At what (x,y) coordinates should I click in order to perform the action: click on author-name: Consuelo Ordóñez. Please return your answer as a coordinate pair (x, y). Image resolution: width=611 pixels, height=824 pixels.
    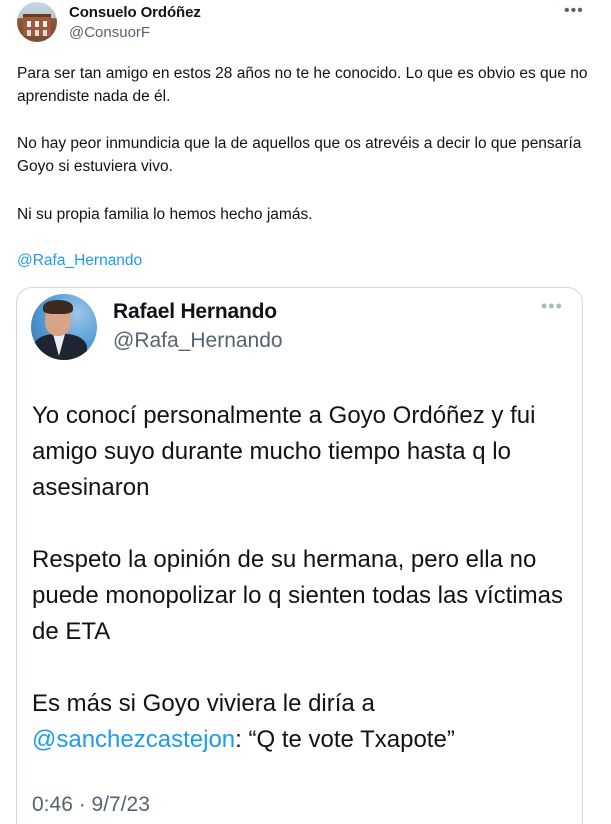
    Looking at the image, I should click on (135, 12).